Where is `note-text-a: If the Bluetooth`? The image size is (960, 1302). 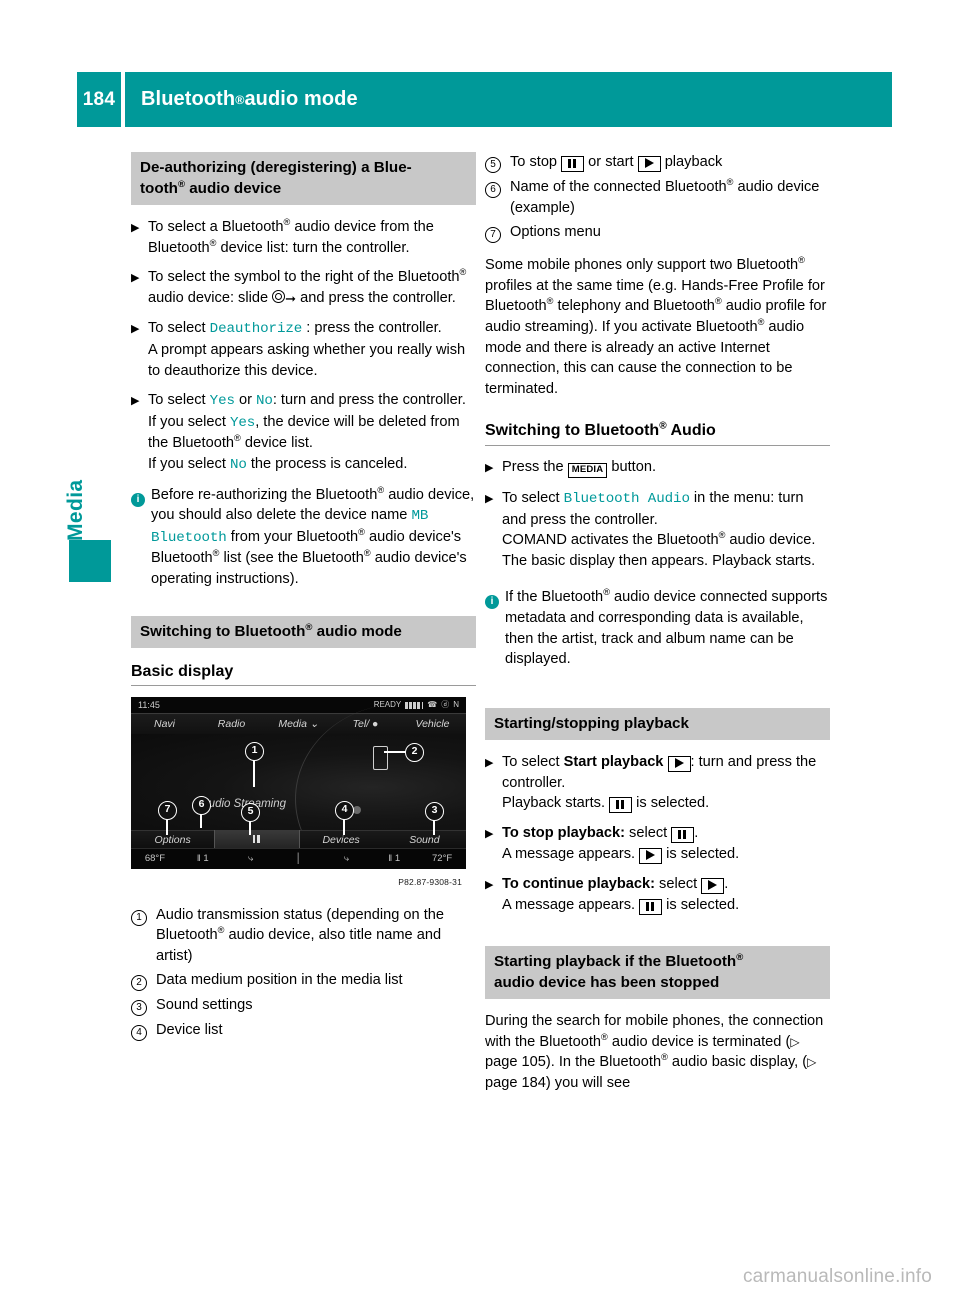
note-text-a: If the Bluetooth is located at coordinates (554, 597).